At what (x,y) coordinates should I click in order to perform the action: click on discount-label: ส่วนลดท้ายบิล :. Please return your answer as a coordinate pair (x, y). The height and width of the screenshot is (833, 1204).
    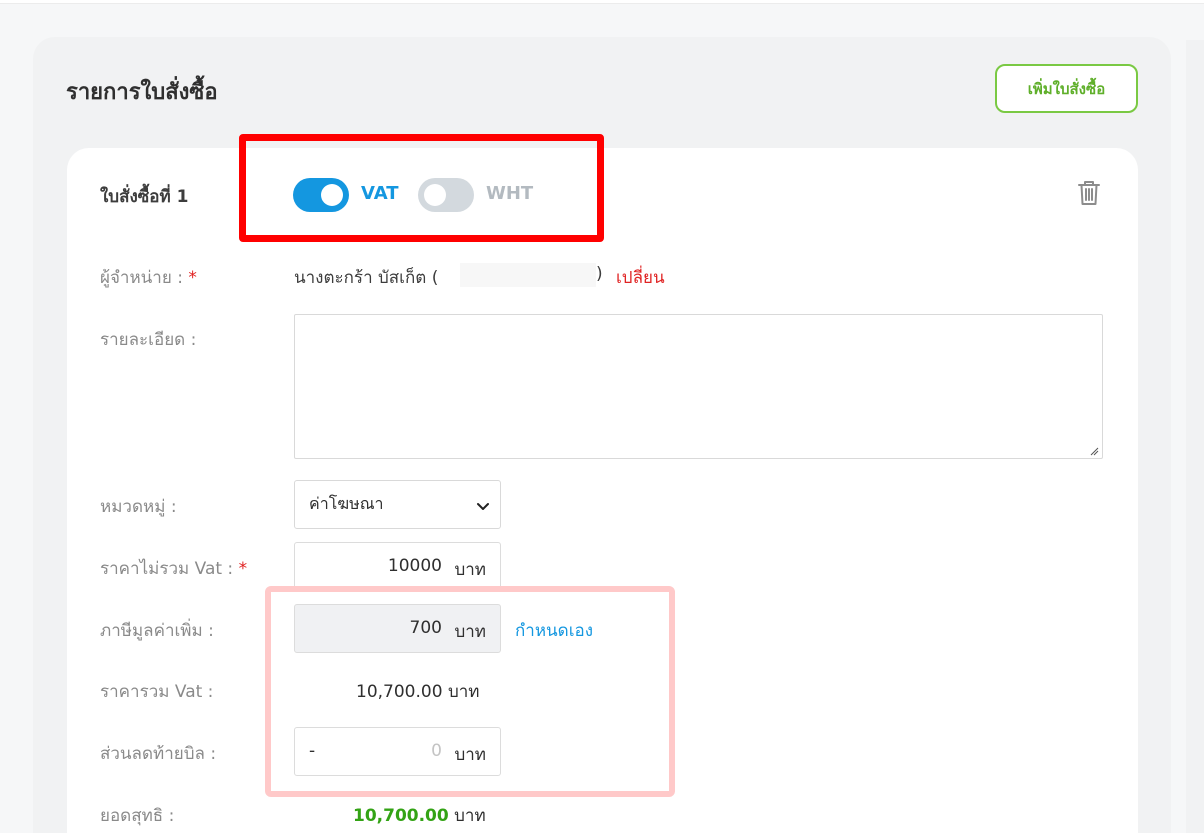
    Looking at the image, I should click on (158, 754).